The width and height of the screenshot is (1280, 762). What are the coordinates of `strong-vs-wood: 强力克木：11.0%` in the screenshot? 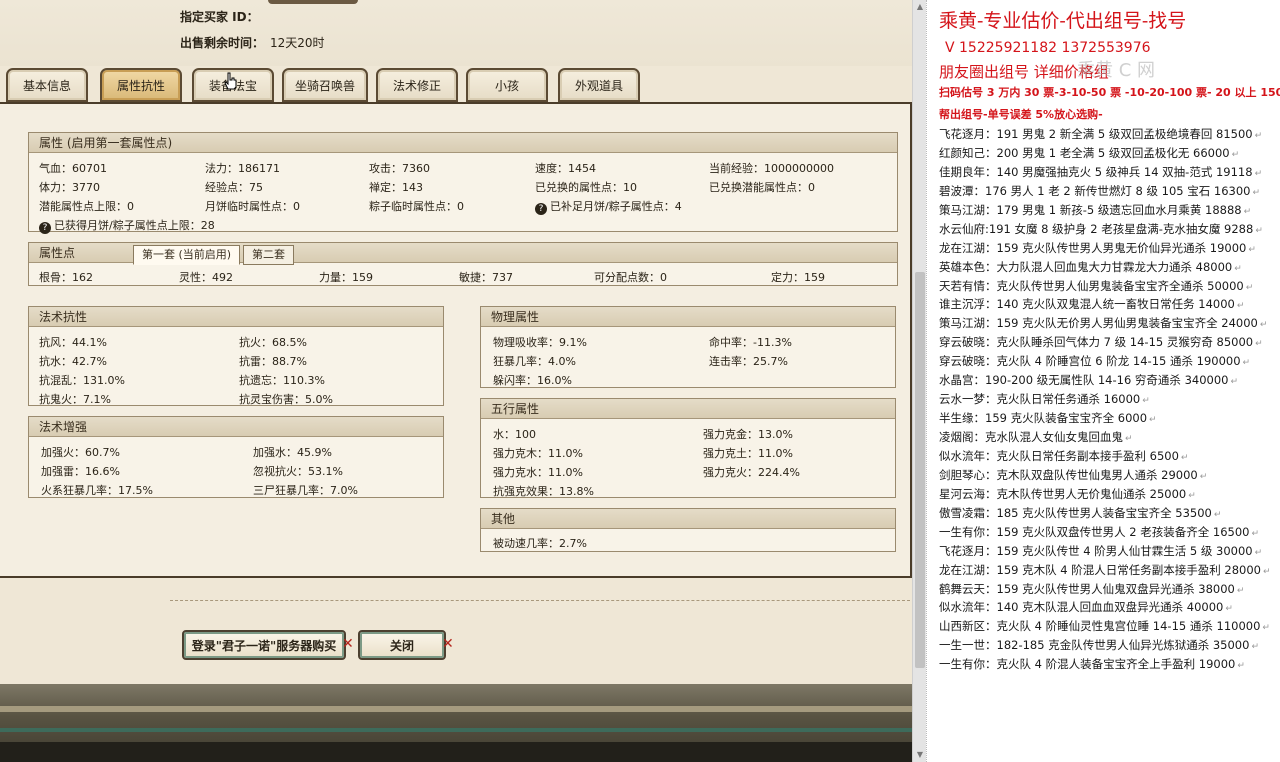 It's located at (538, 453).